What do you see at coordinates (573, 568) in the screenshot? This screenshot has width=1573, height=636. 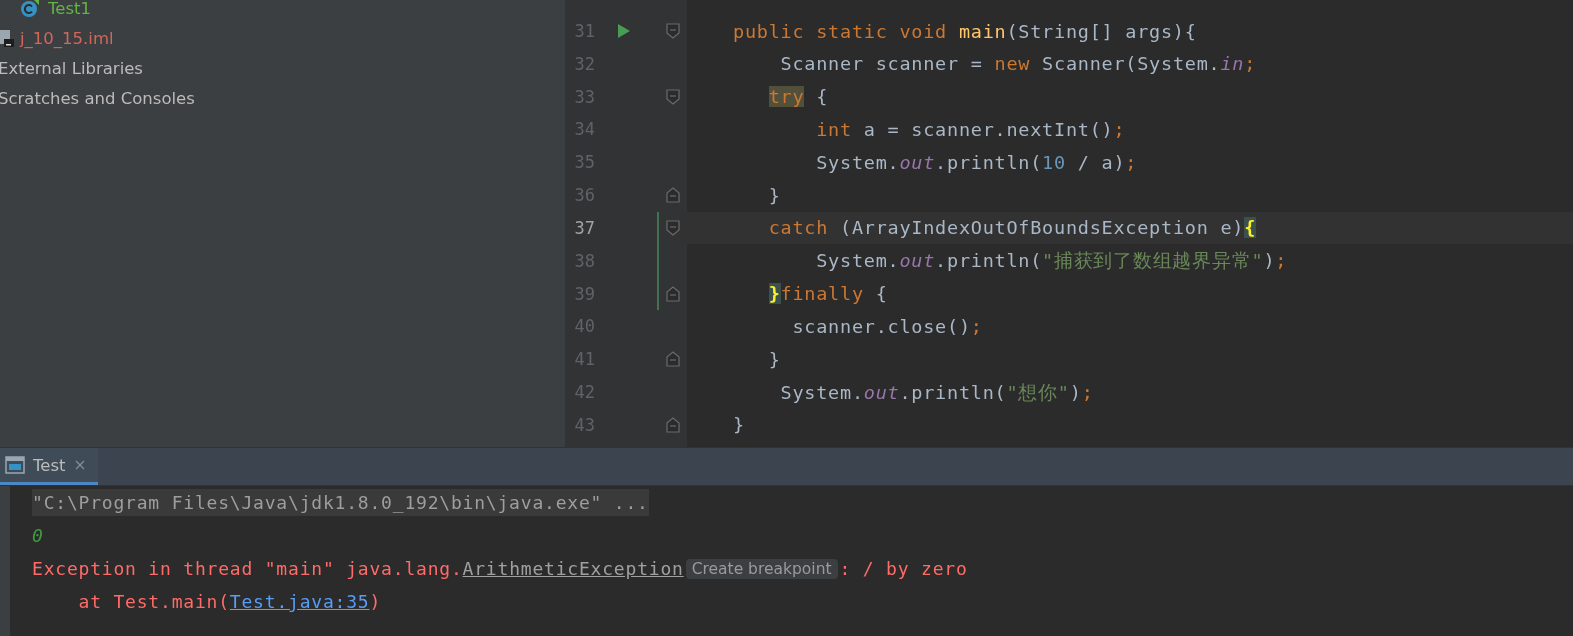 I see `exception-link: ArithmeticException` at bounding box center [573, 568].